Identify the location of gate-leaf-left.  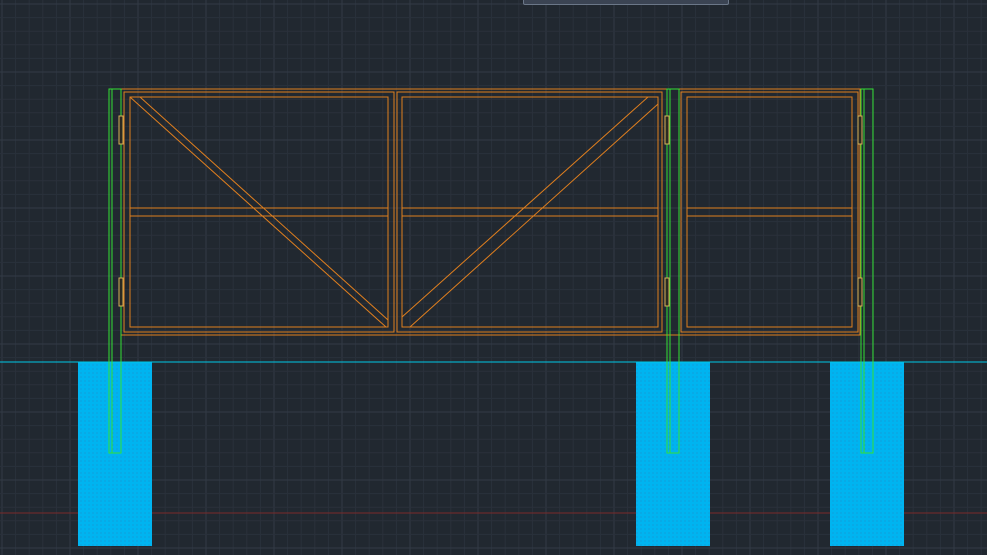
(259, 212).